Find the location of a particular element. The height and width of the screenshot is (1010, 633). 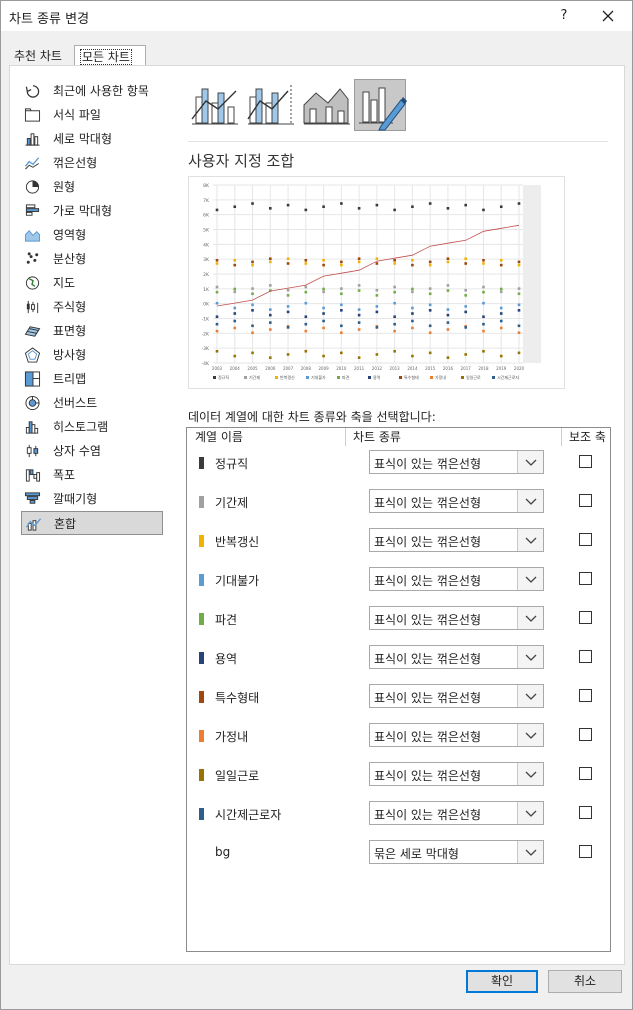

x-tick-label: 2010 is located at coordinates (341, 368).